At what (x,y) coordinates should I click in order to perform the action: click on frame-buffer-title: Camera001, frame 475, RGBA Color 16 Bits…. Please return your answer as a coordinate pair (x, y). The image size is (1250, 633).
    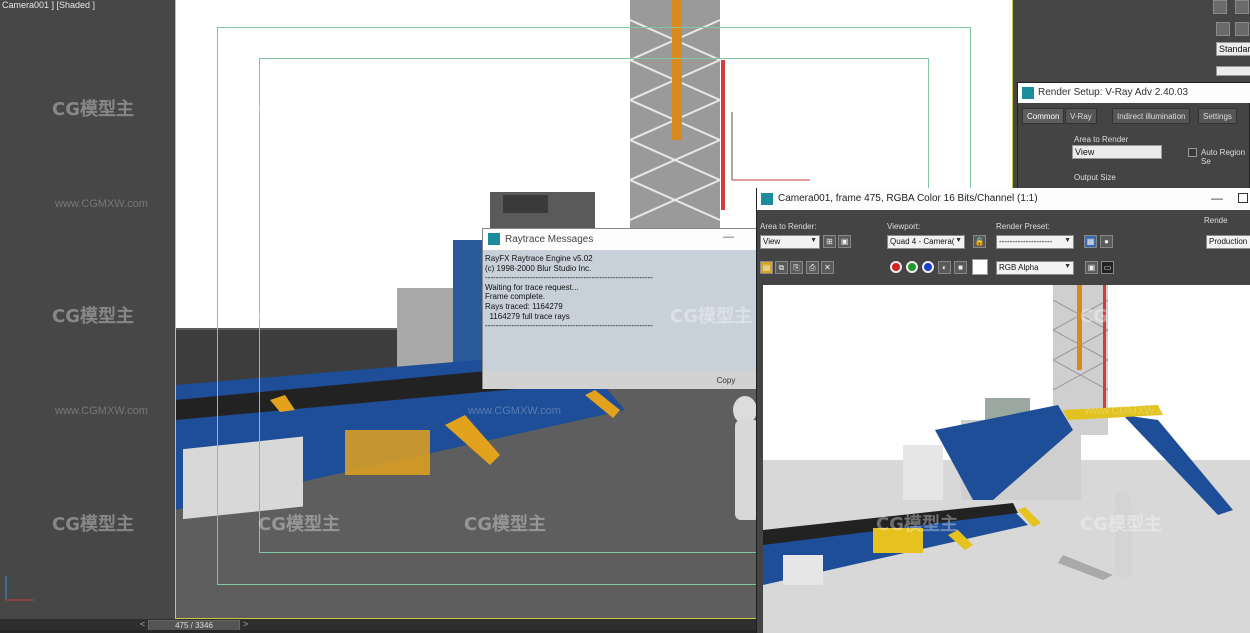
    Looking at the image, I should click on (908, 198).